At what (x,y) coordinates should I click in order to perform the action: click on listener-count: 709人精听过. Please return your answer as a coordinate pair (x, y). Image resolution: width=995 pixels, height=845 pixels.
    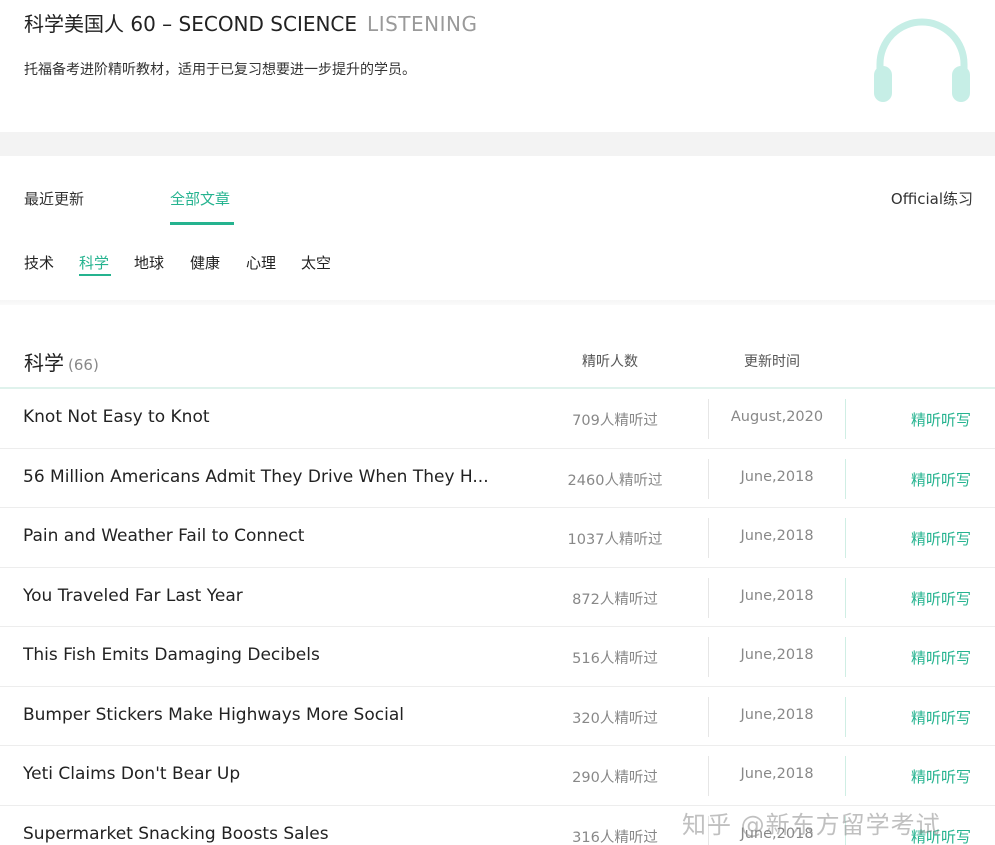
    Looking at the image, I should click on (615, 421).